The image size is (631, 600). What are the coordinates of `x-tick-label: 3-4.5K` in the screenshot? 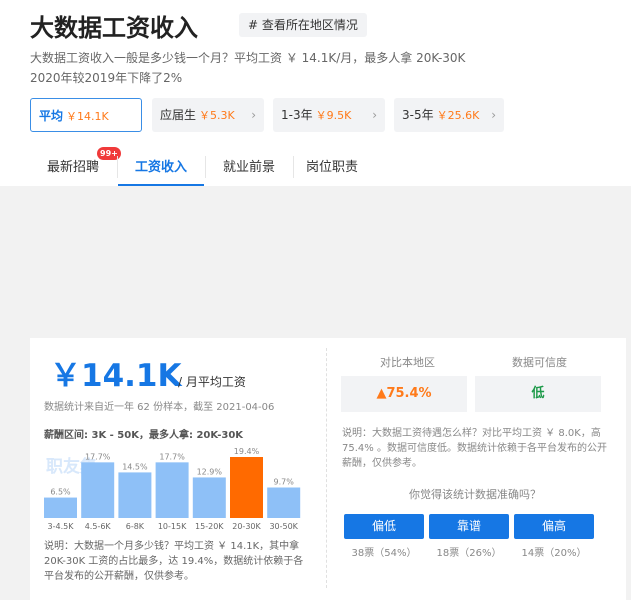 It's located at (61, 526).